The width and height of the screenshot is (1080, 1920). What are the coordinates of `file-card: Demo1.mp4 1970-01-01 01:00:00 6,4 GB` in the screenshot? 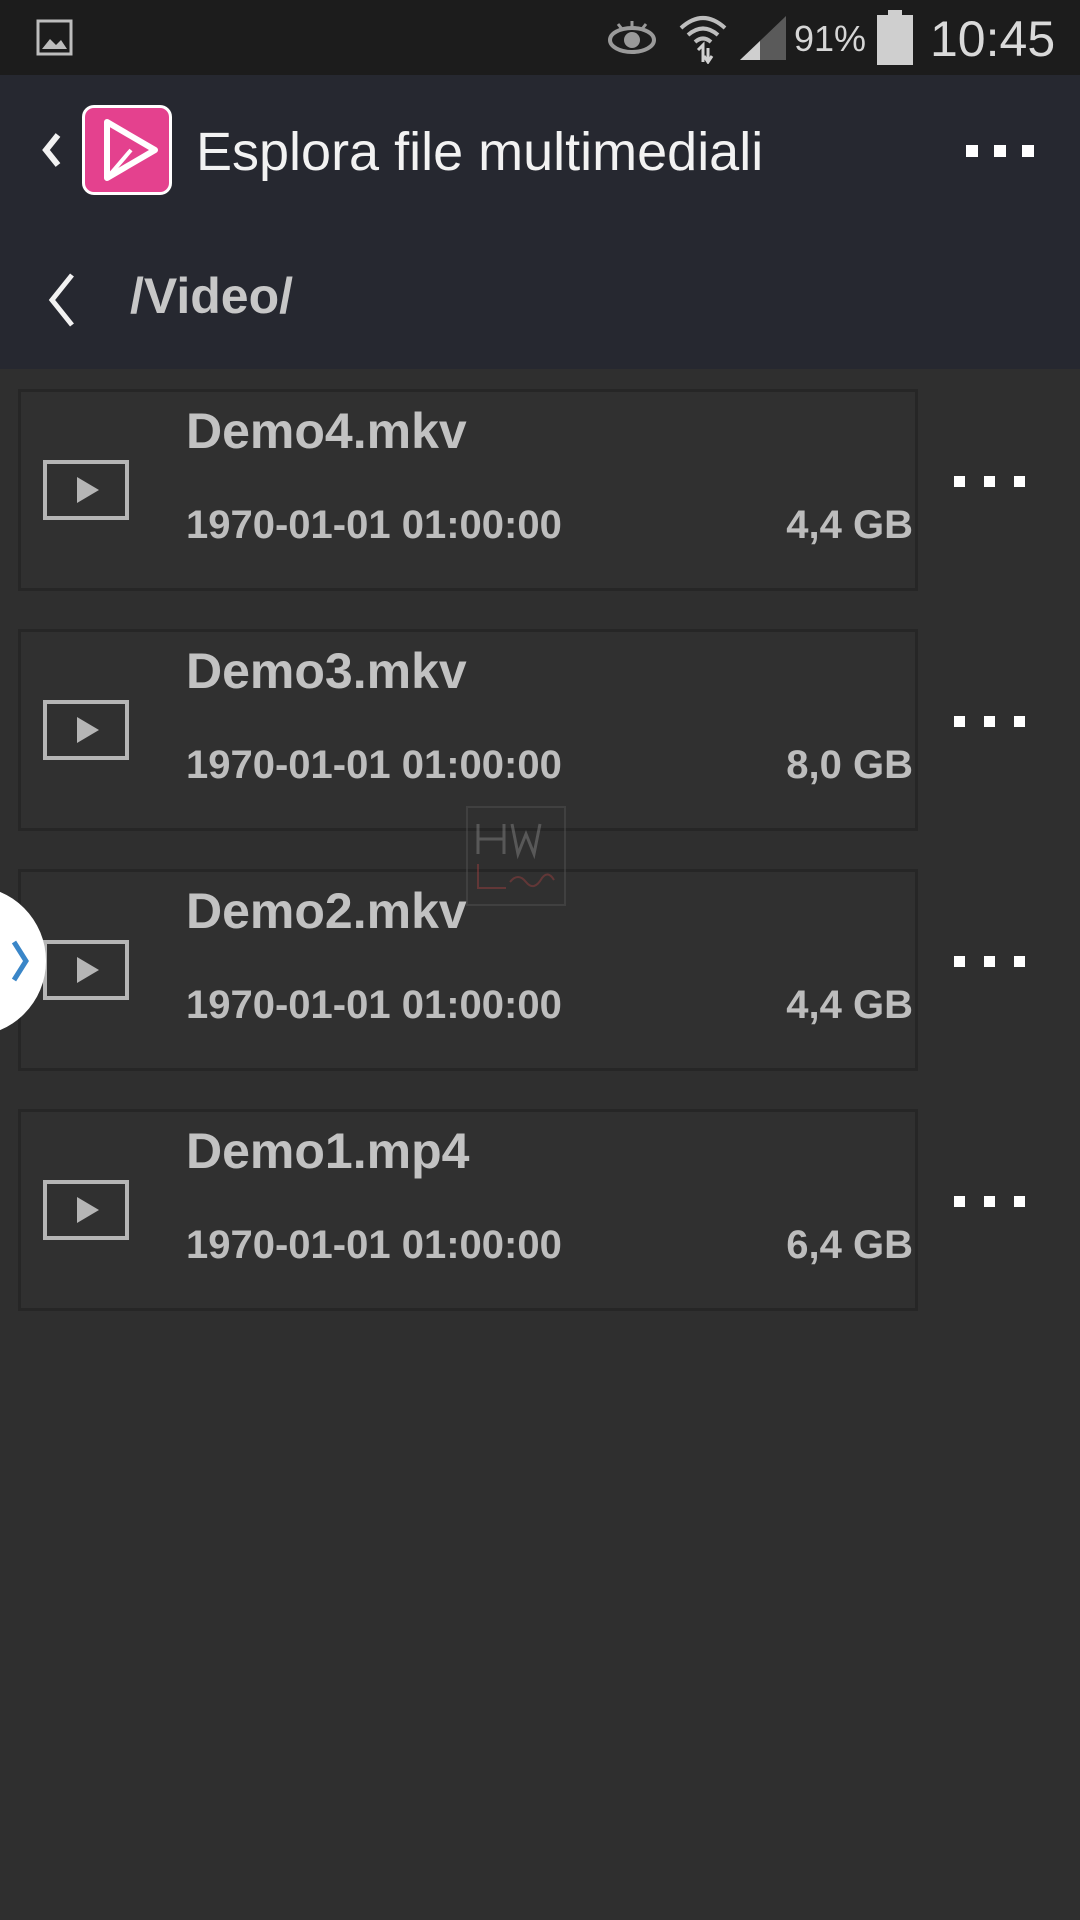 It's located at (468, 1210).